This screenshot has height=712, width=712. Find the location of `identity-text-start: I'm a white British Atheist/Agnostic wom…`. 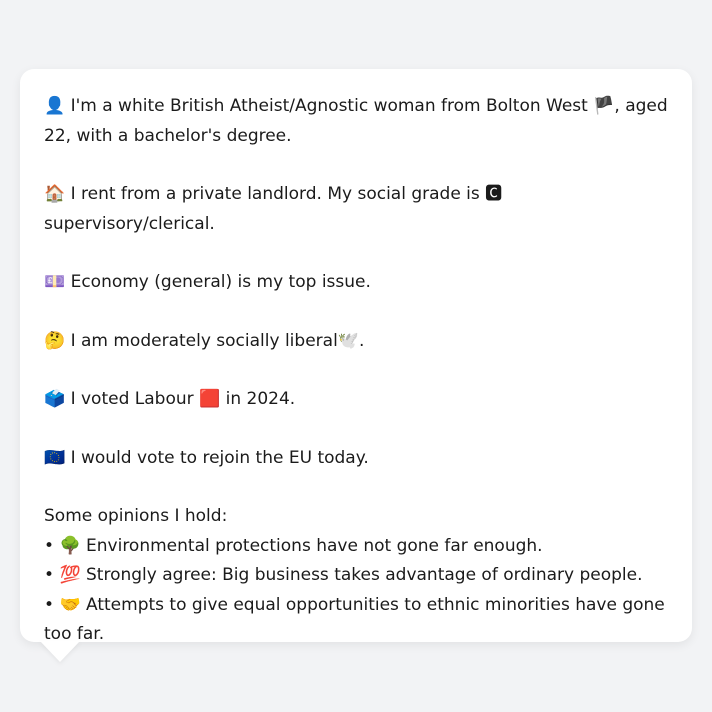

identity-text-start: I'm a white British Atheist/Agnostic wom… is located at coordinates (329, 106).